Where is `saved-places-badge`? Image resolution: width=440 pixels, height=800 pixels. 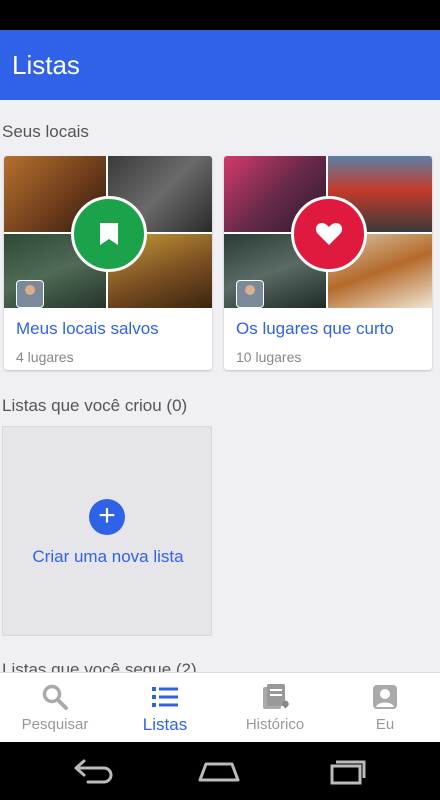
saved-places-badge is located at coordinates (109, 234).